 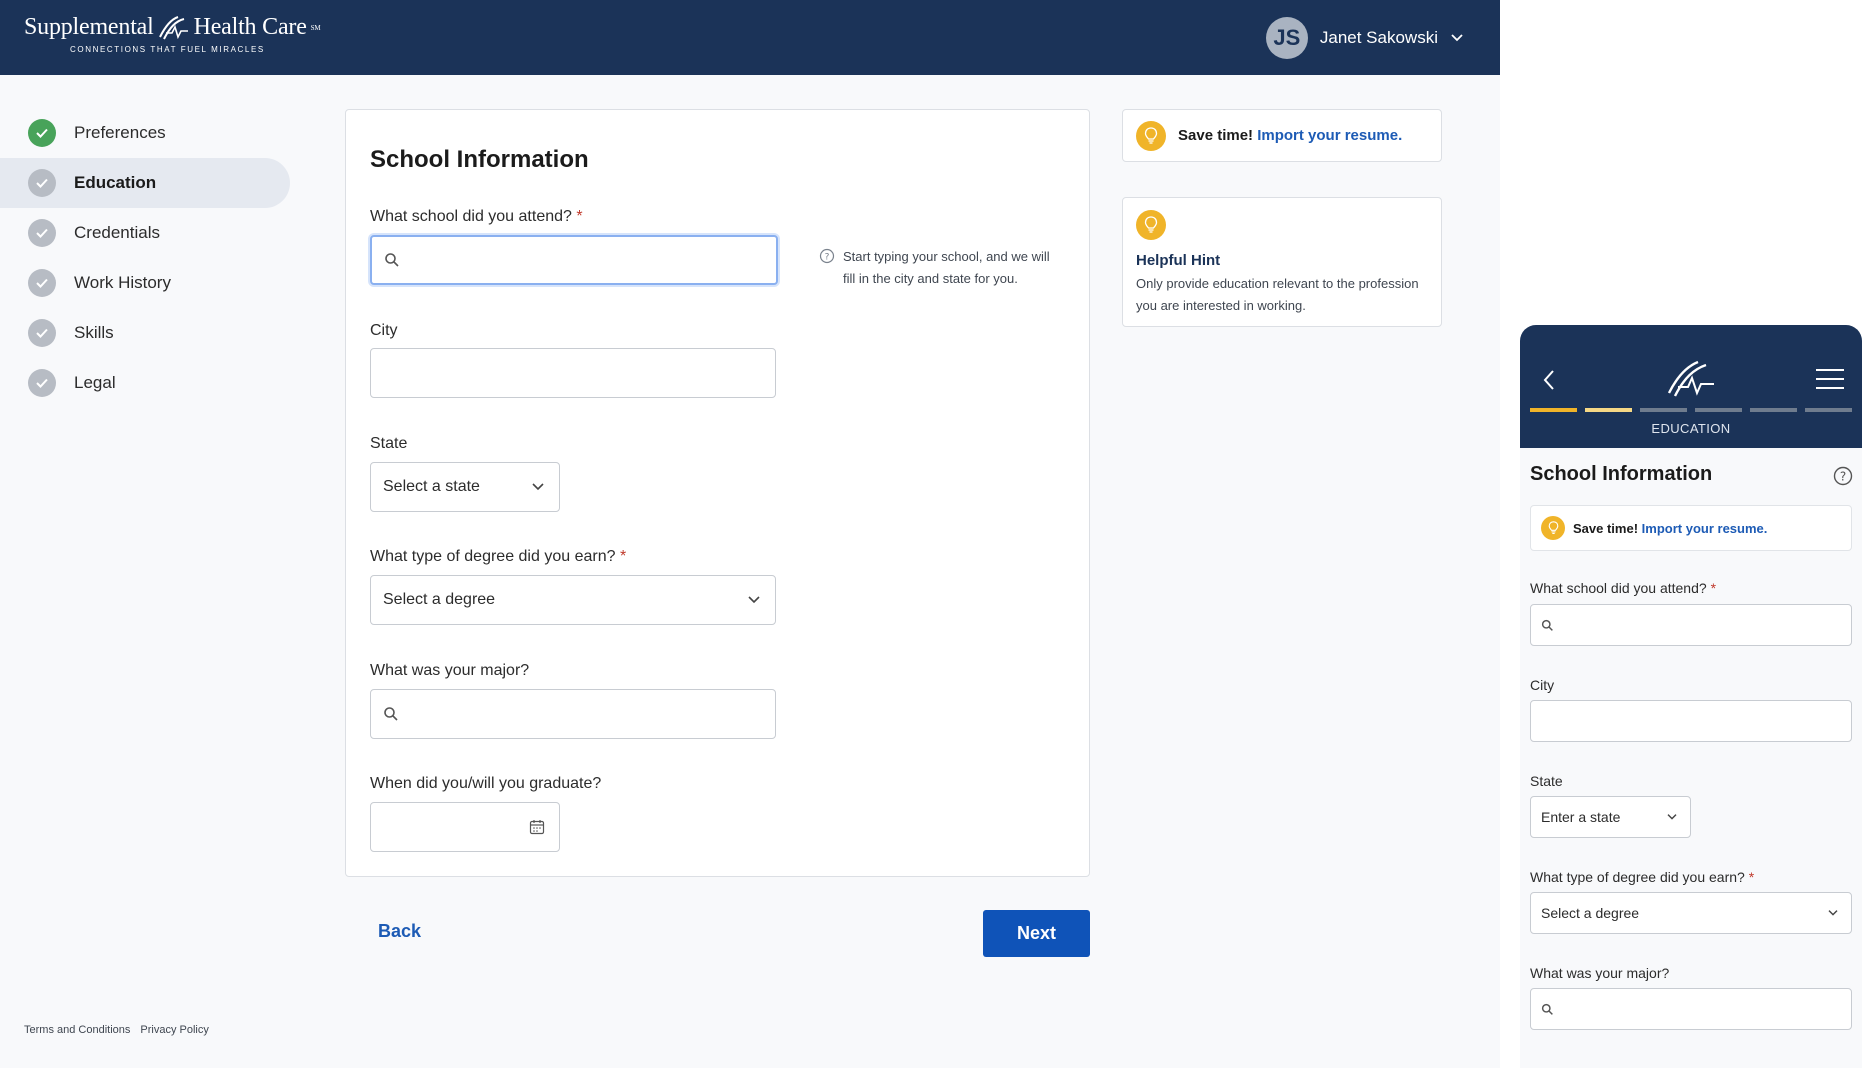 I want to click on mobile-city-input, so click(x=1691, y=721).